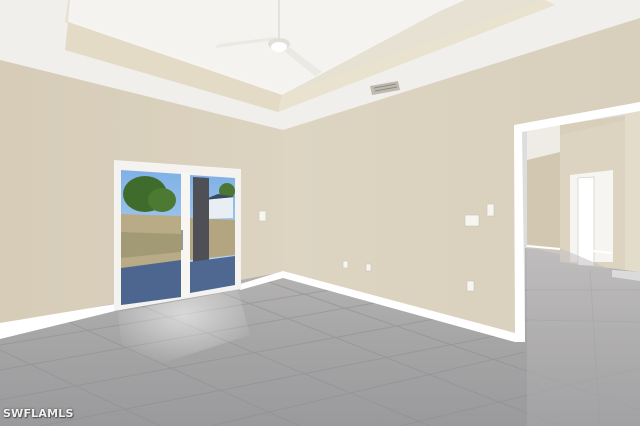 The height and width of the screenshot is (426, 640). I want to click on hallway-doorway, so click(577, 264).